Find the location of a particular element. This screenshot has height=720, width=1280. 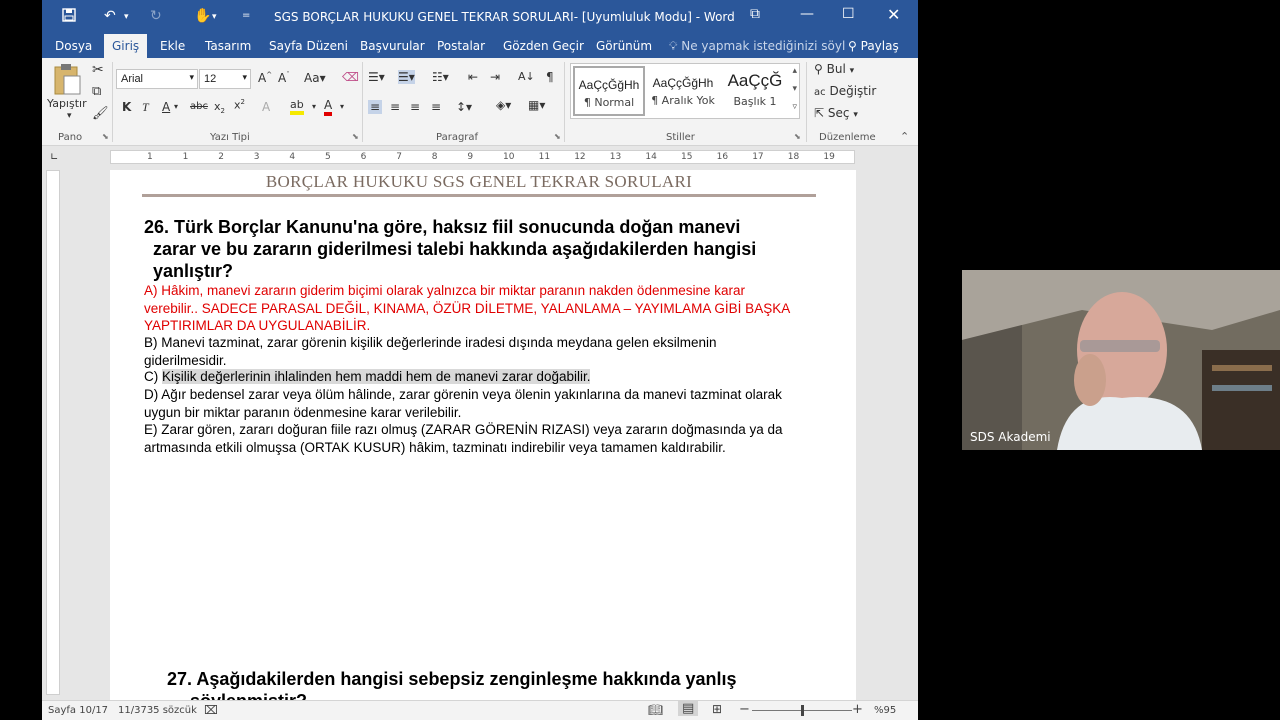

paste-dropdown-icon: ▾ is located at coordinates (69, 116).